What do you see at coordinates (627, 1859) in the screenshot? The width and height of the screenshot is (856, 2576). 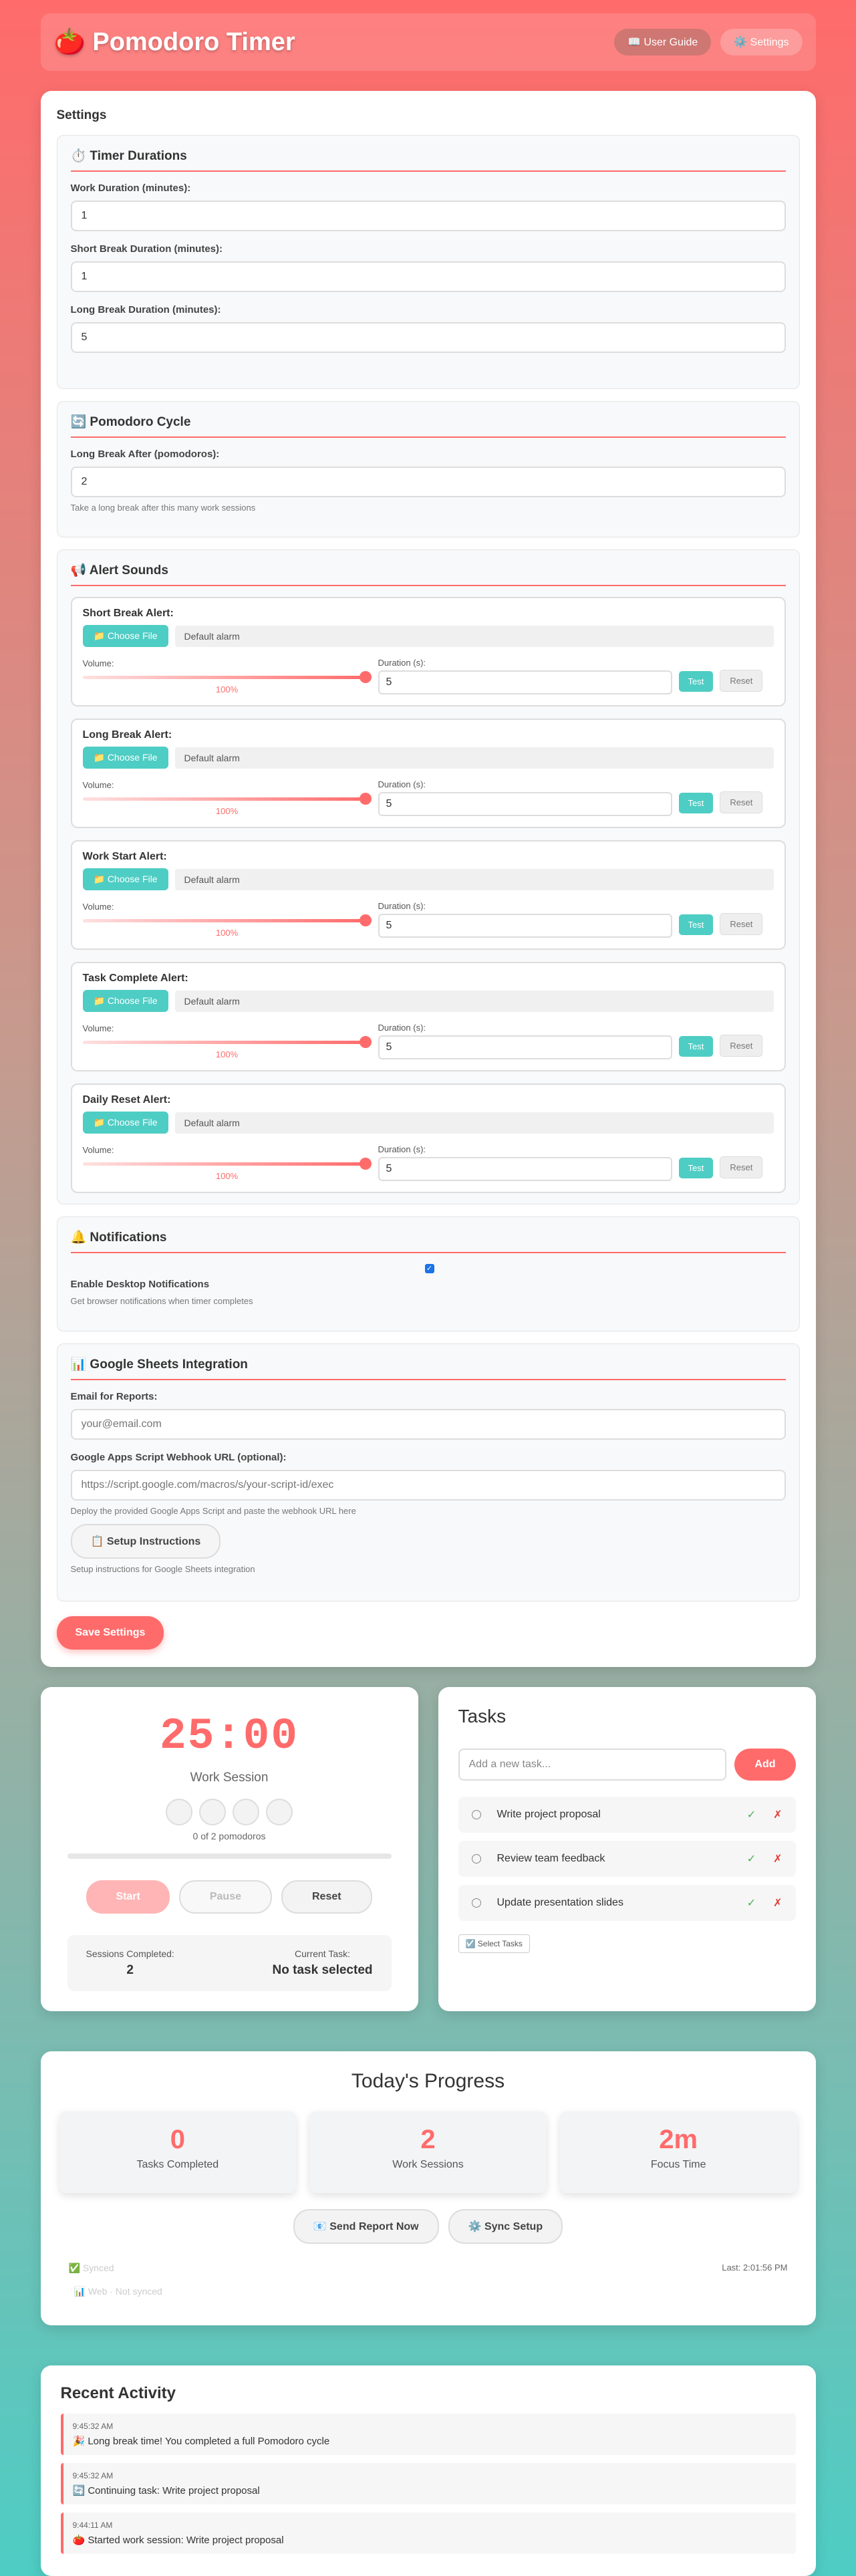 I see `task-item: Review team feedback ✓ ✗` at bounding box center [627, 1859].